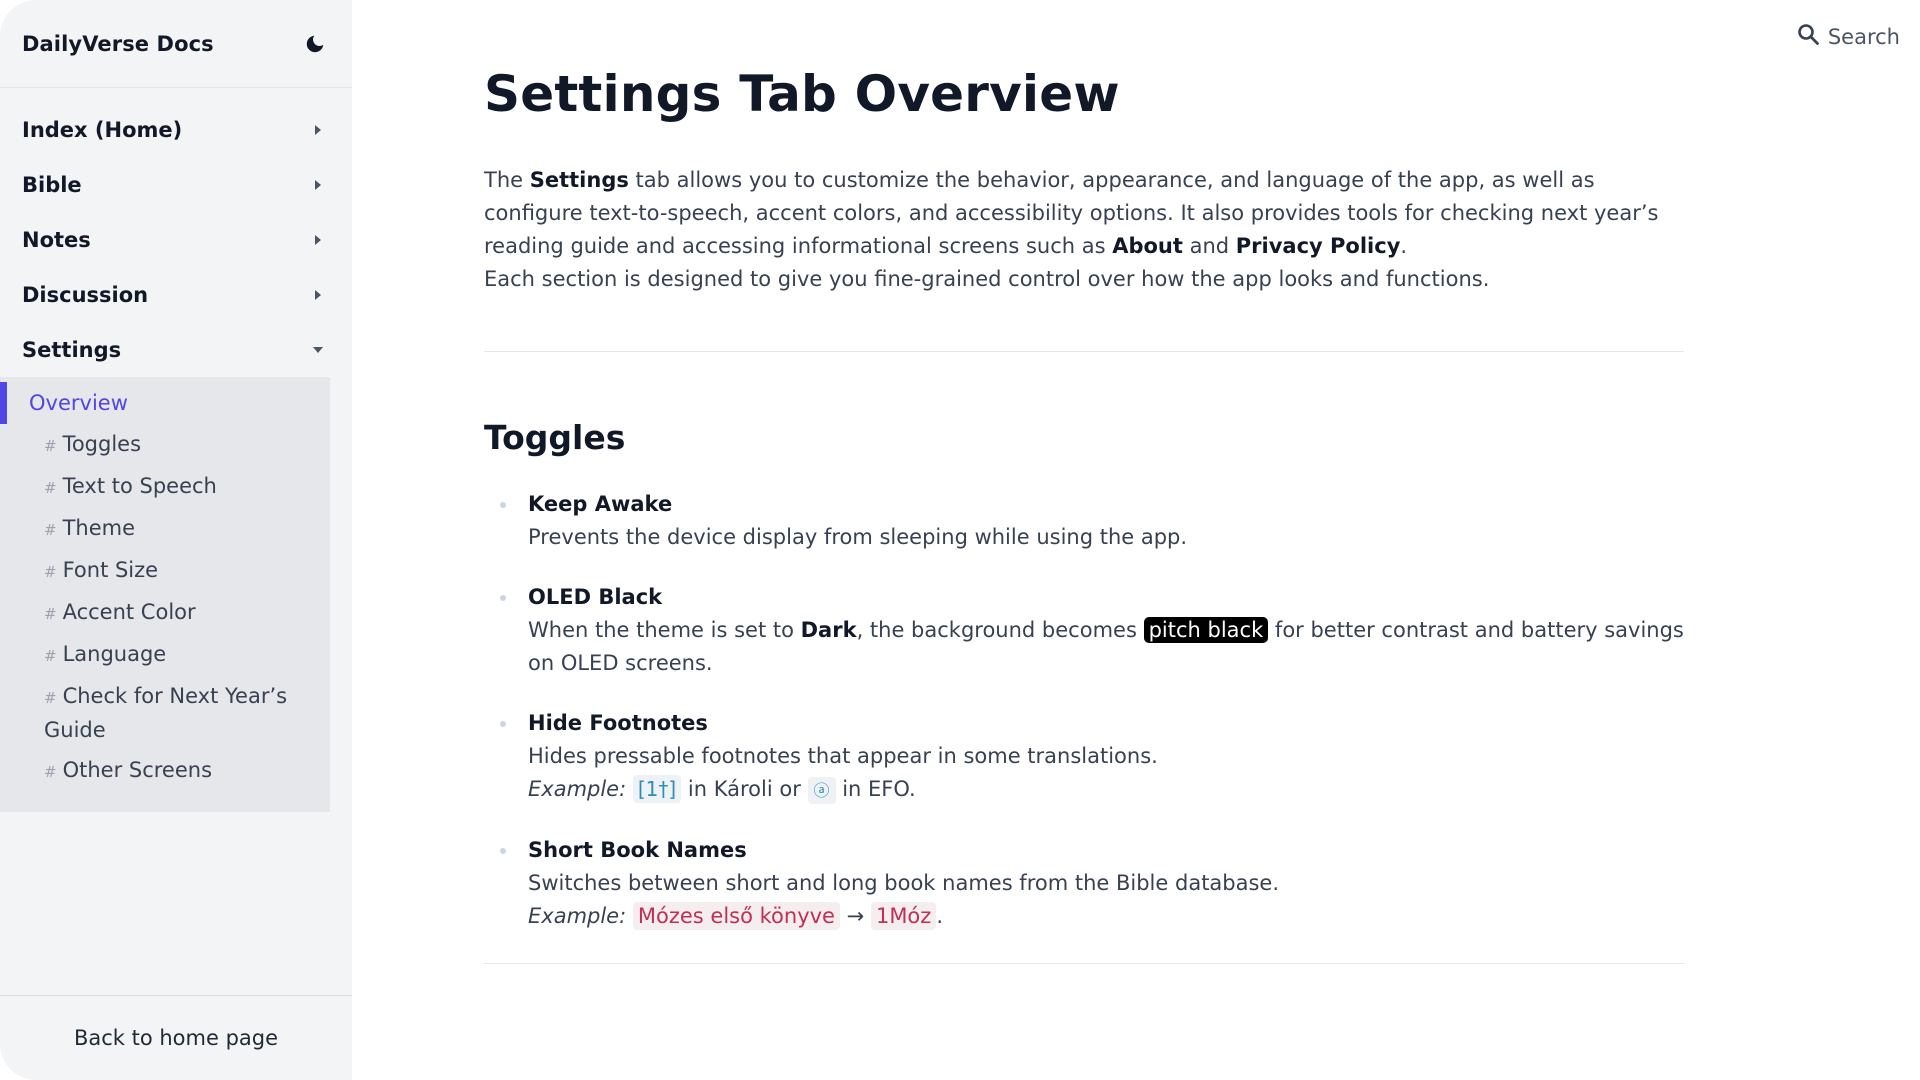  I want to click on sidebar-header: DailyVerse Docs, so click(176, 44).